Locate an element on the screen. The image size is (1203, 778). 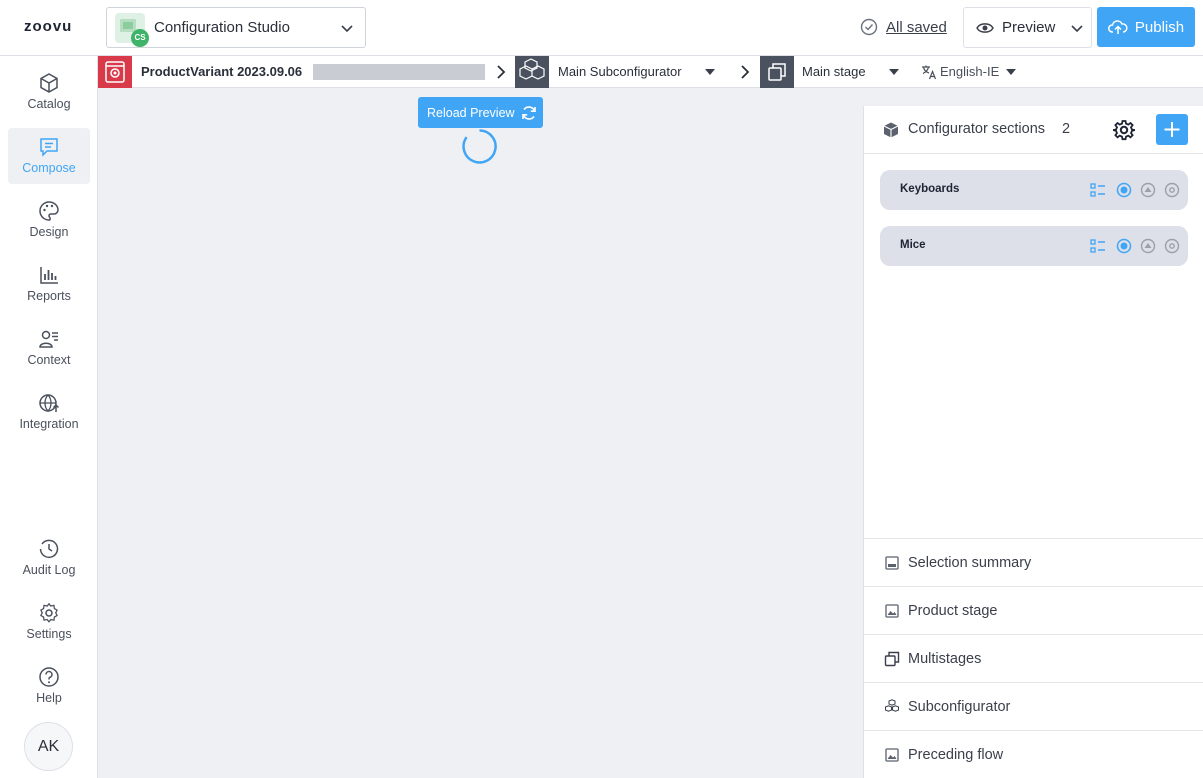
nav-label: Settings is located at coordinates (49, 634).